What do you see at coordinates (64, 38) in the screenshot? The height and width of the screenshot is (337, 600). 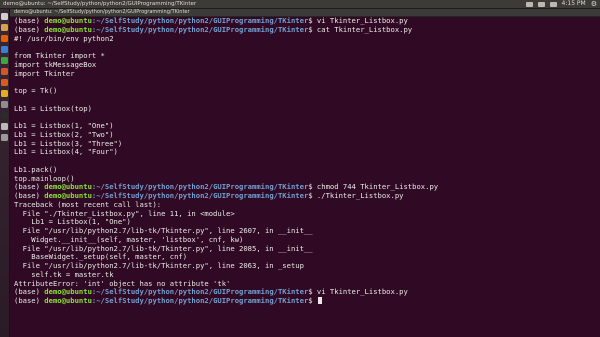 I see `output-line: #! /usr/bin/env python2` at bounding box center [64, 38].